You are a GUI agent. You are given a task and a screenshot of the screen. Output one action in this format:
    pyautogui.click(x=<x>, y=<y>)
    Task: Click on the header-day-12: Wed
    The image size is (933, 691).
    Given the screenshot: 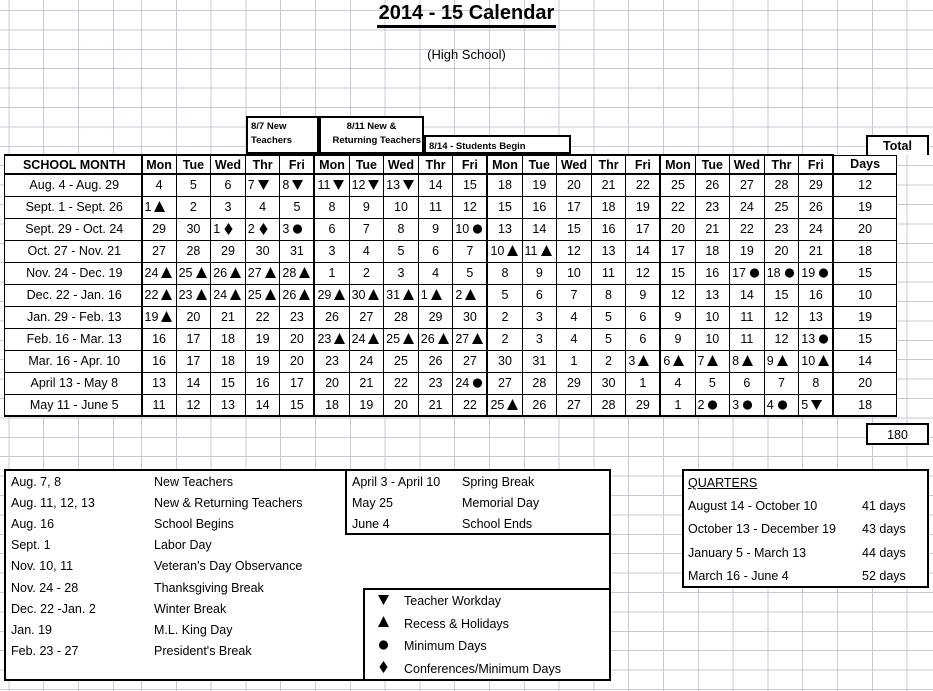 What is the action you would take?
    pyautogui.click(x=574, y=164)
    